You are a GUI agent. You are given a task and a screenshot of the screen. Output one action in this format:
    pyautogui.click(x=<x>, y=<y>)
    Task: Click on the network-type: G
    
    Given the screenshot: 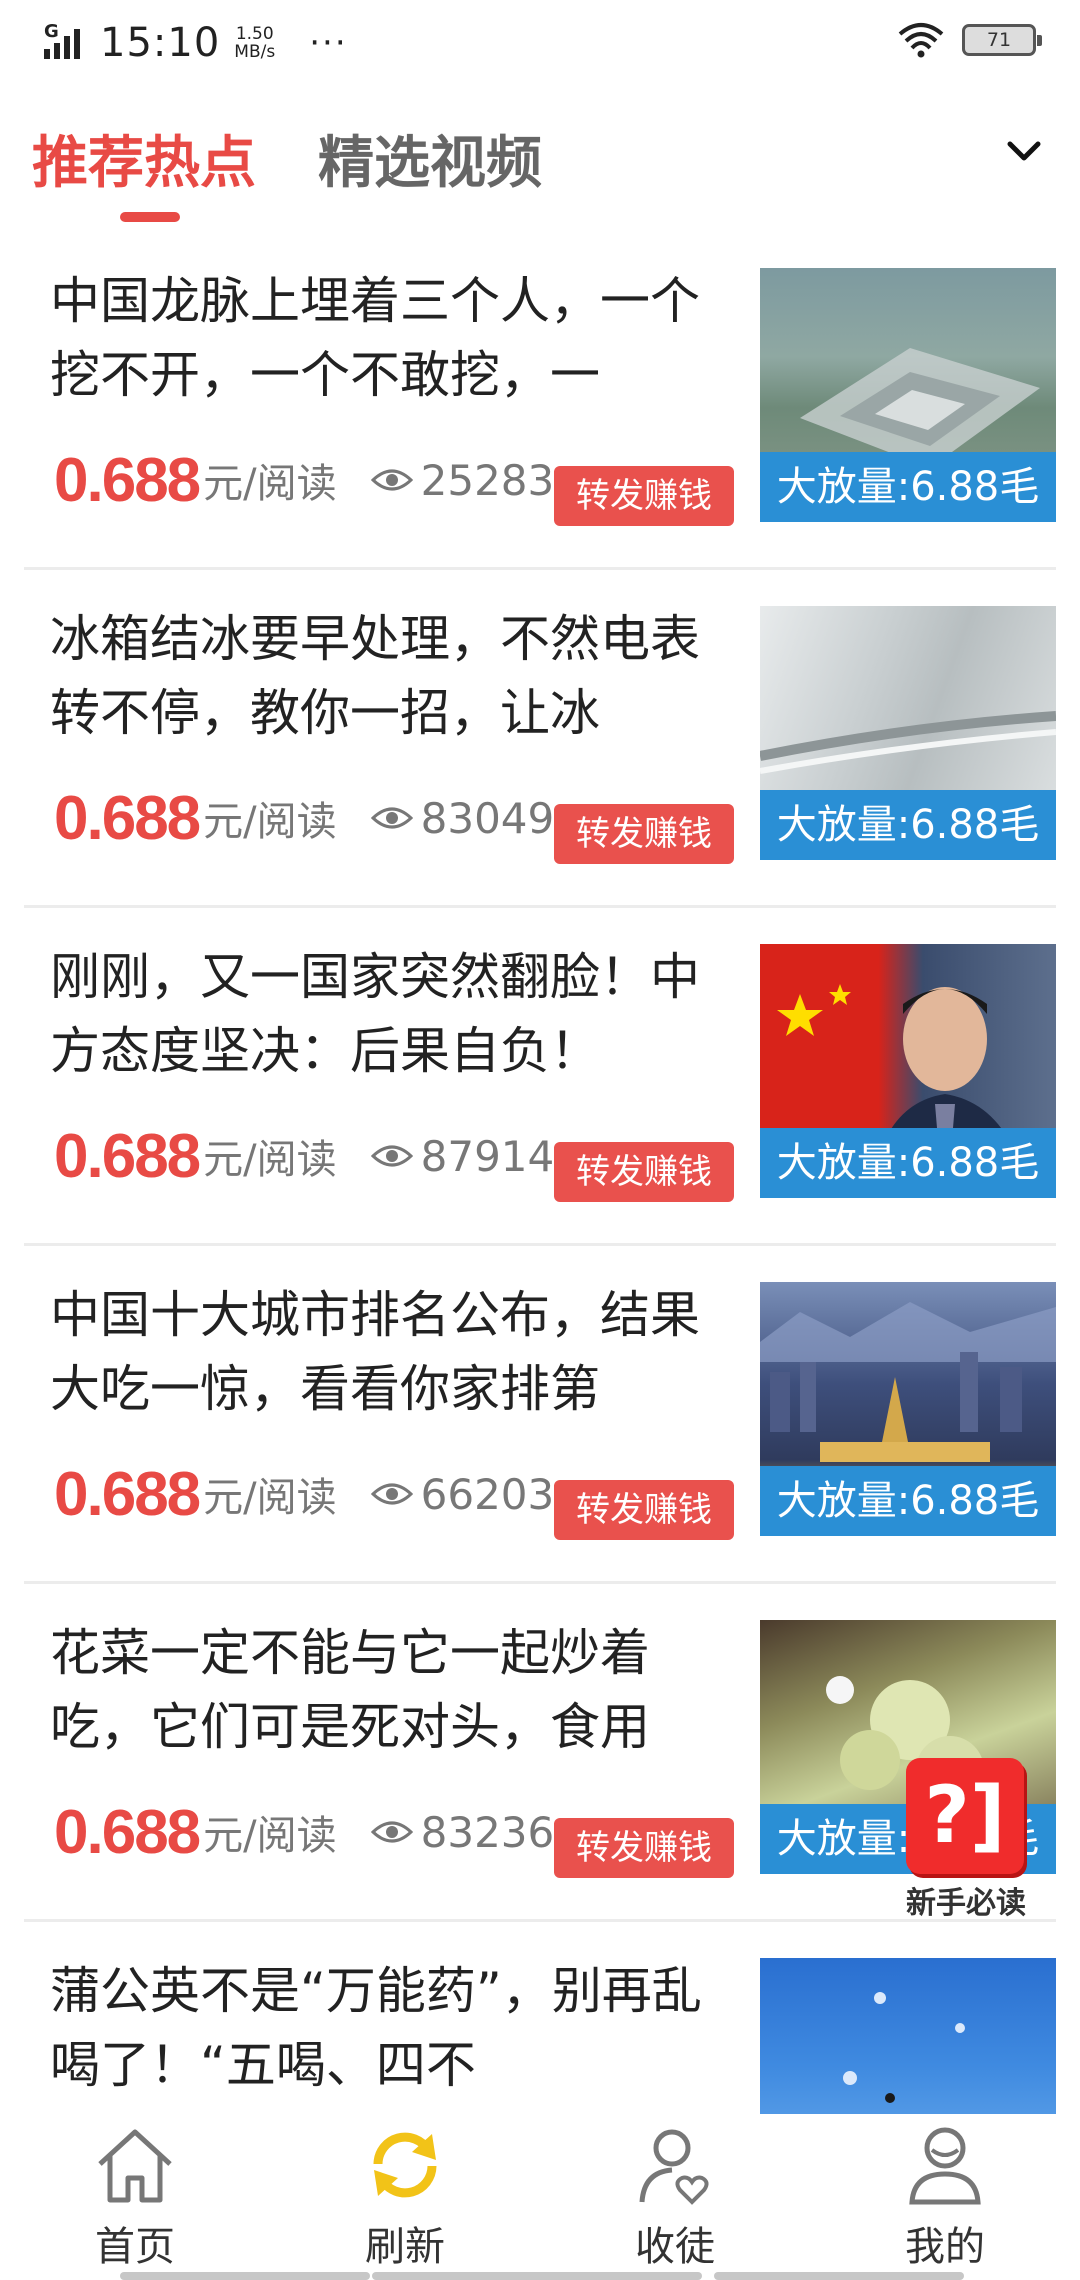 What is the action you would take?
    pyautogui.click(x=51, y=31)
    